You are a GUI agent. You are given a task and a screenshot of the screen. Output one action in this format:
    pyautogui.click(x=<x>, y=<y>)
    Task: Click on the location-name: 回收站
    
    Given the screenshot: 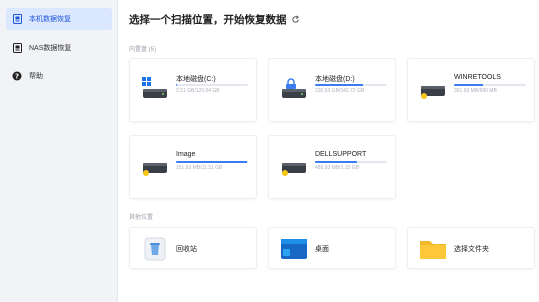 What is the action you would take?
    pyautogui.click(x=186, y=249)
    